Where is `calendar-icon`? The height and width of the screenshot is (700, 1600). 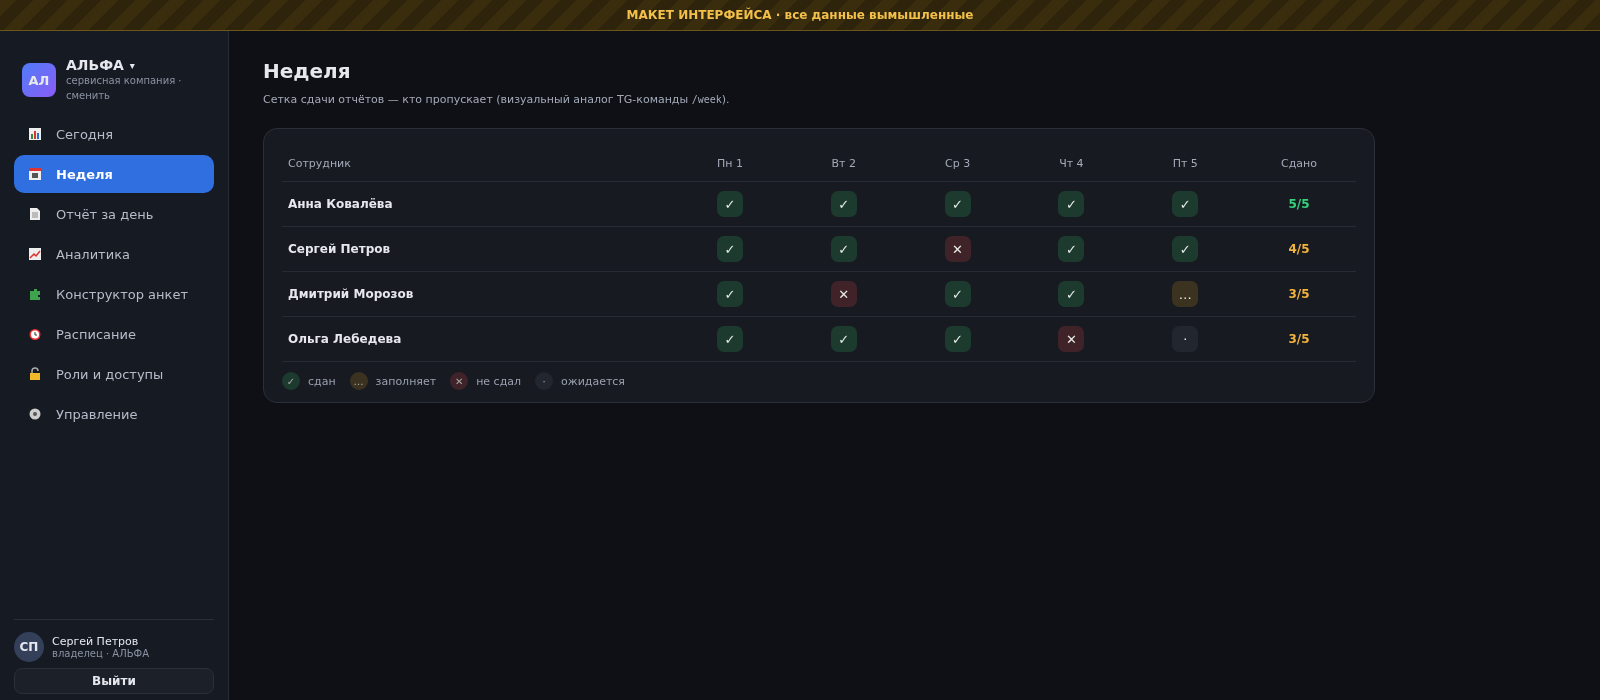 calendar-icon is located at coordinates (35, 174).